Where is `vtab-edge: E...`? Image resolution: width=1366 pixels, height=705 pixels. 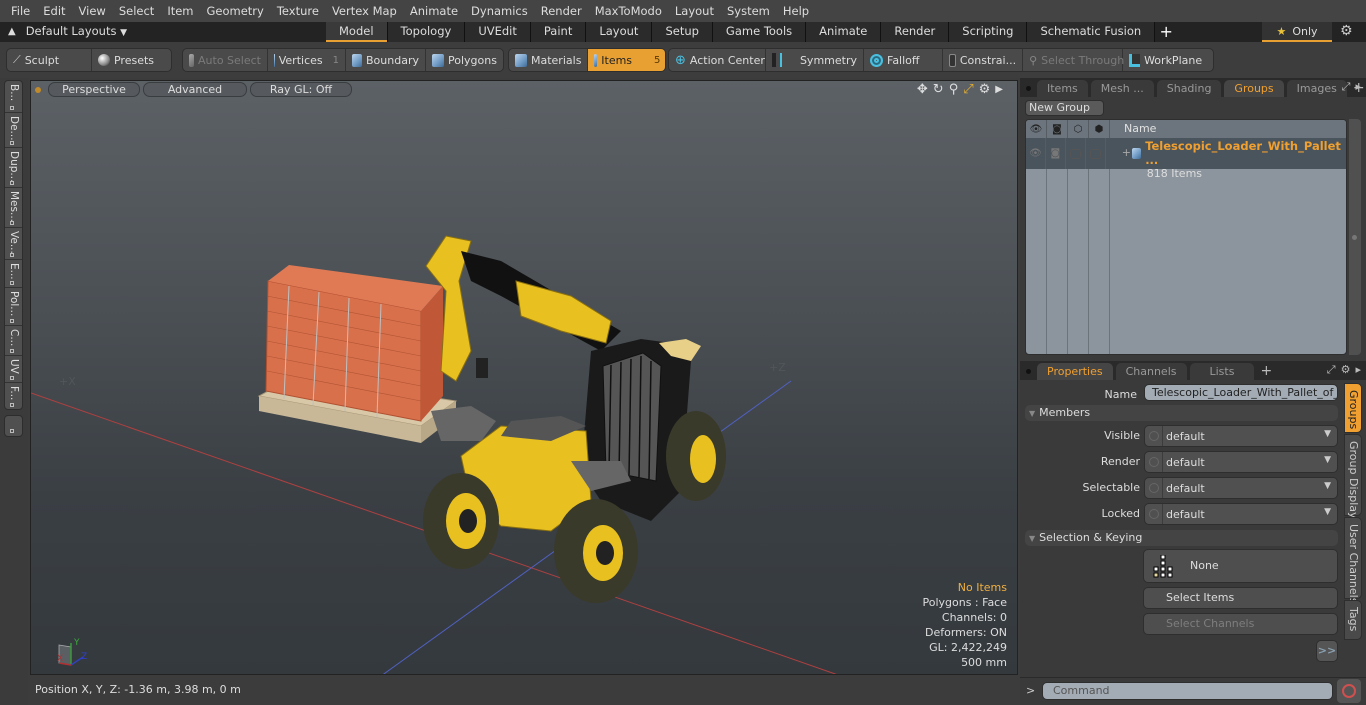 vtab-edge: E... is located at coordinates (13, 274).